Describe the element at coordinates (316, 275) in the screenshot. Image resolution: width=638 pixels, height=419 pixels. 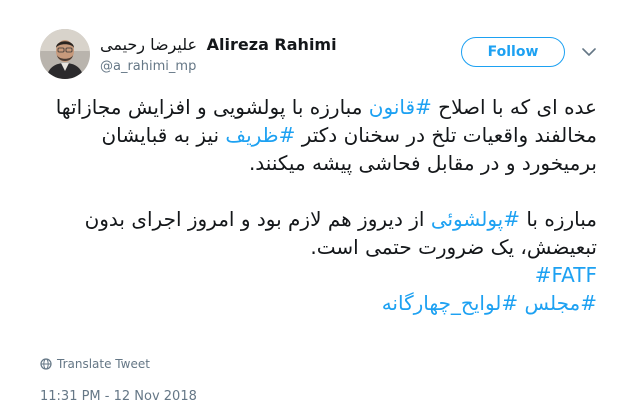
I see `tweet-hashtag-line: #FATF` at that location.